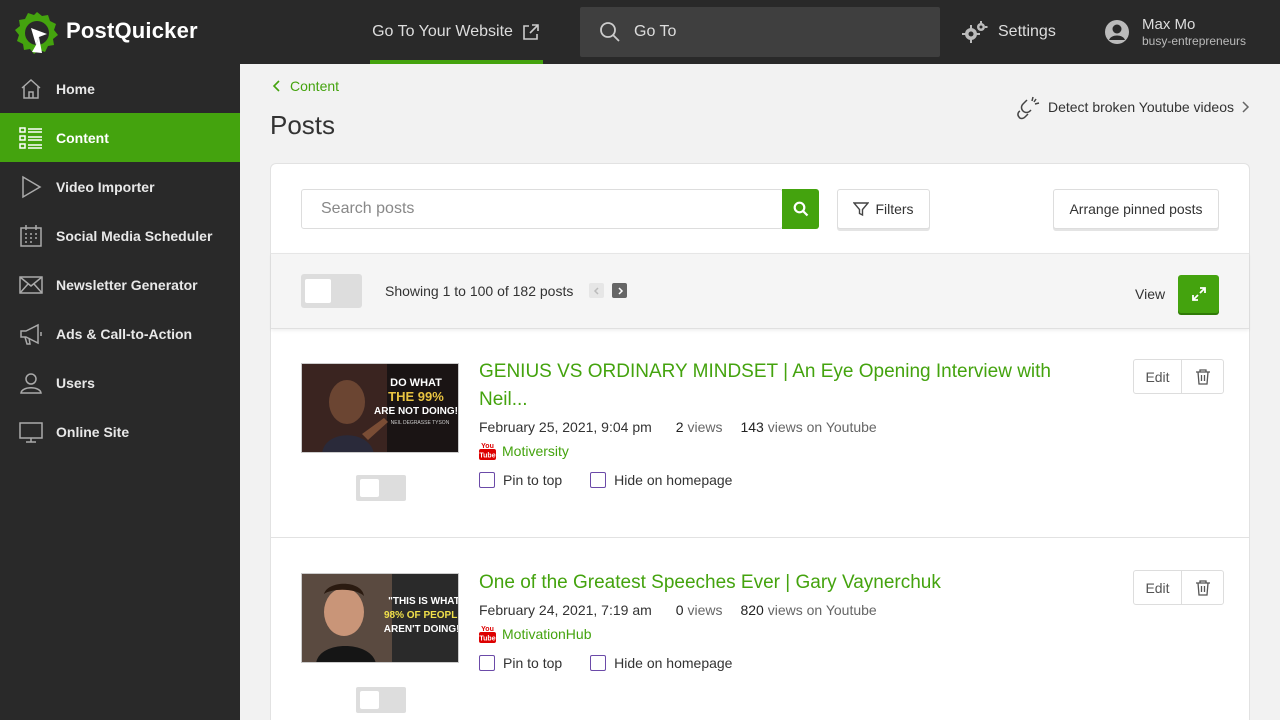  What do you see at coordinates (699, 427) in the screenshot?
I see `post-views: 2 views` at bounding box center [699, 427].